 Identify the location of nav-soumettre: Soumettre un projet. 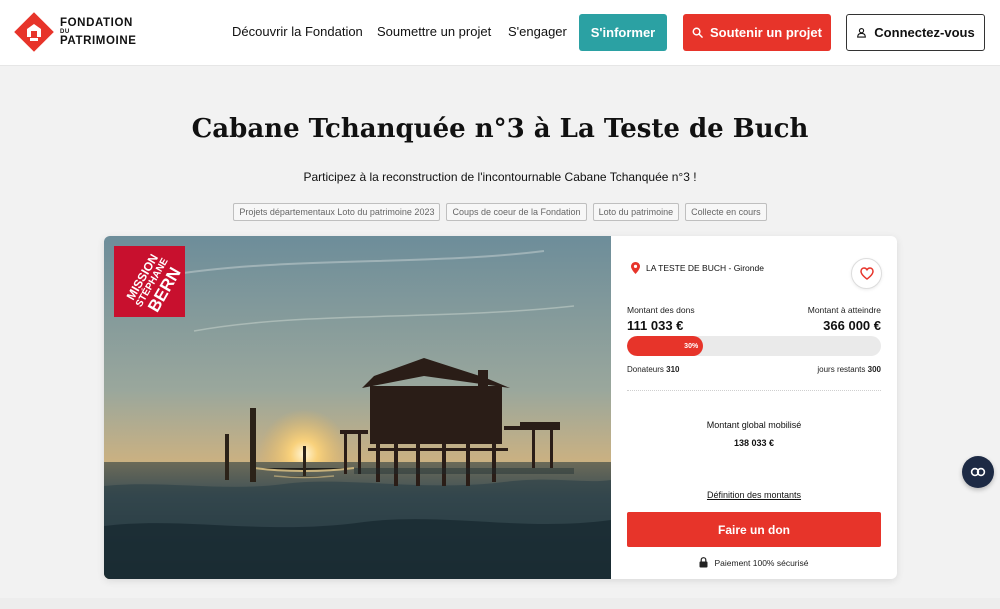
(434, 31).